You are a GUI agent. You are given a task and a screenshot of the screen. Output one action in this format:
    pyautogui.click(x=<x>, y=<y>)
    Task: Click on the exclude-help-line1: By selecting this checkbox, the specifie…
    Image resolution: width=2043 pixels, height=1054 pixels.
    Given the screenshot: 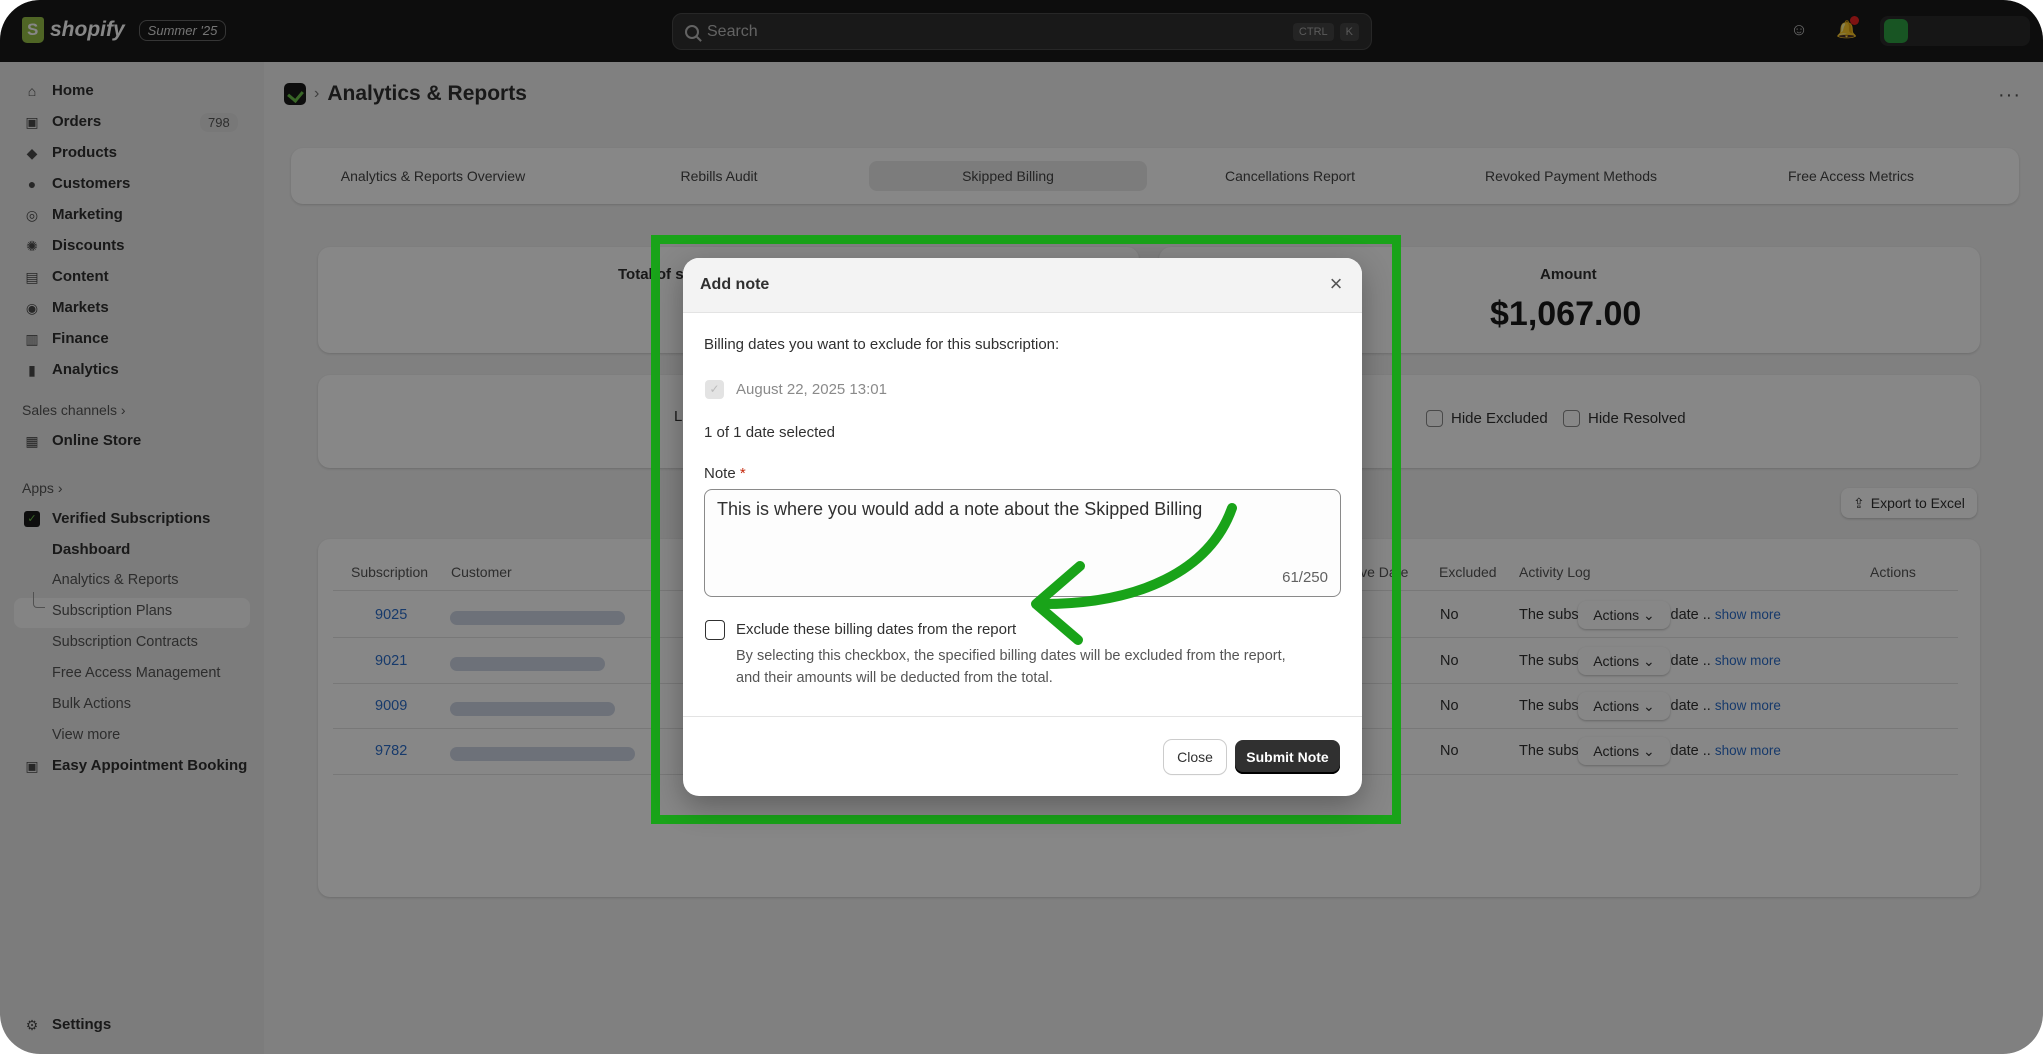 What is the action you would take?
    pyautogui.click(x=1011, y=656)
    